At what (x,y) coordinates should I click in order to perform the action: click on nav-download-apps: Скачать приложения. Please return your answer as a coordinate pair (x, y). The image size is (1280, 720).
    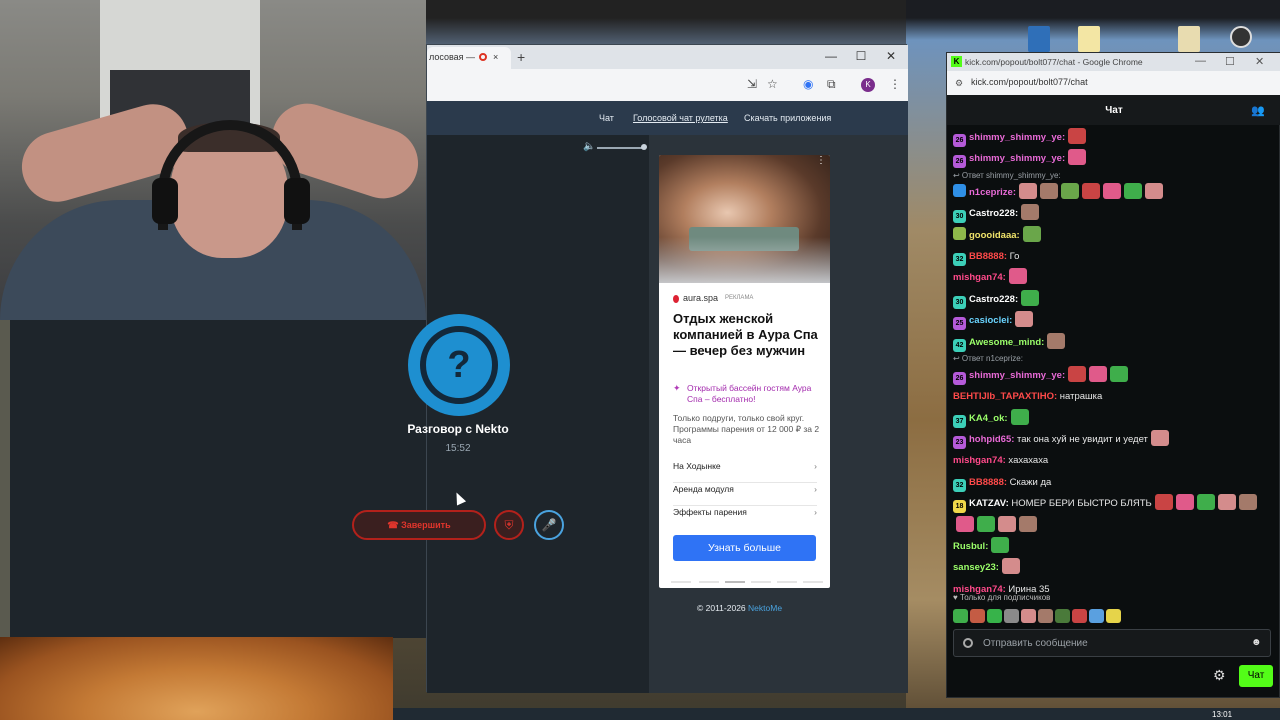
    Looking at the image, I should click on (787, 118).